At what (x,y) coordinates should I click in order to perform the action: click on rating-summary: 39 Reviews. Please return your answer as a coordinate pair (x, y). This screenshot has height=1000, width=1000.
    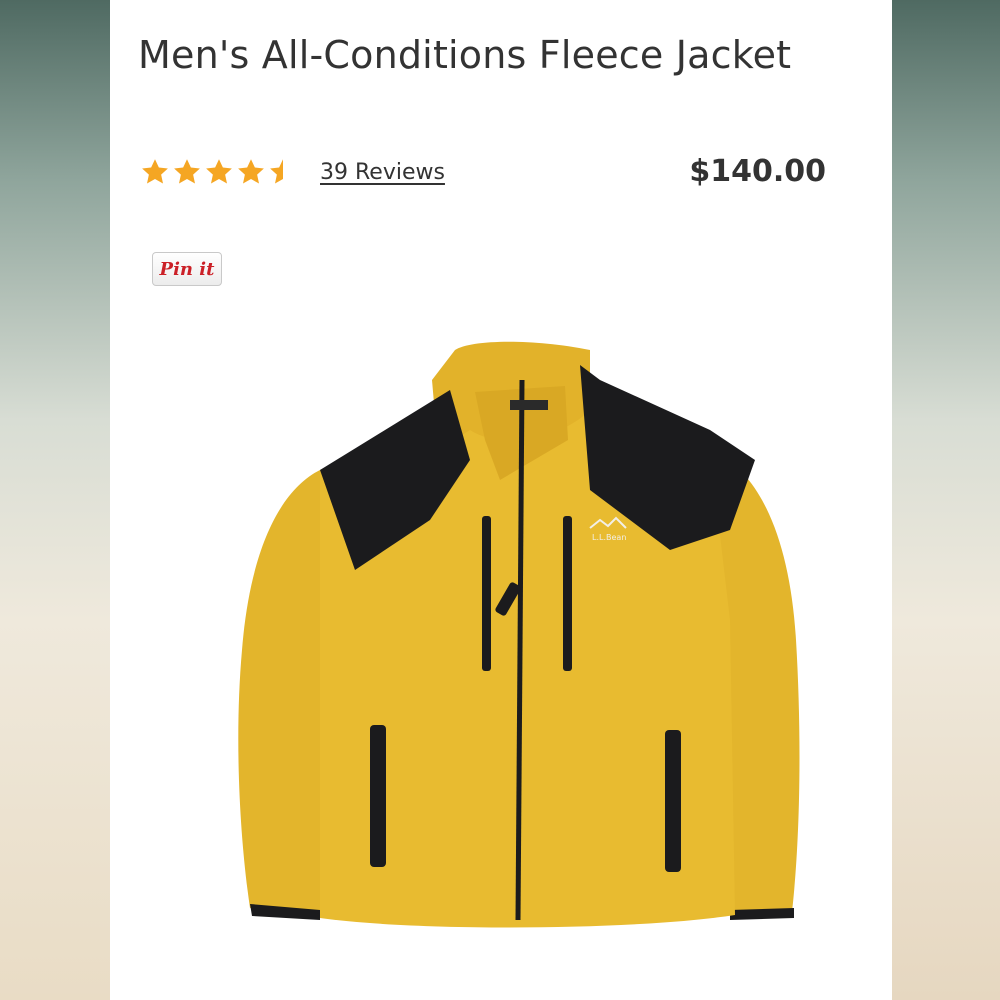
    Looking at the image, I should click on (292, 172).